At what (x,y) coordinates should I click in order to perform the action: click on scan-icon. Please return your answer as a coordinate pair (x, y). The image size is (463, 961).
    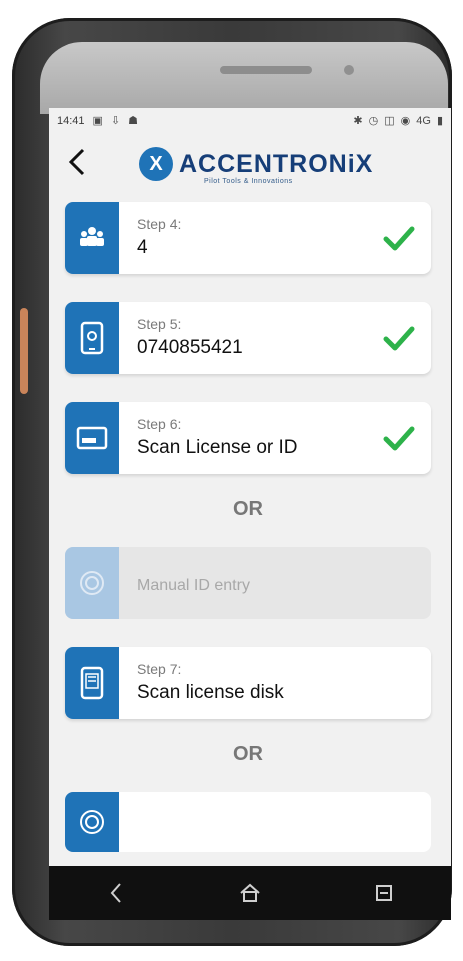
    Looking at the image, I should click on (92, 822).